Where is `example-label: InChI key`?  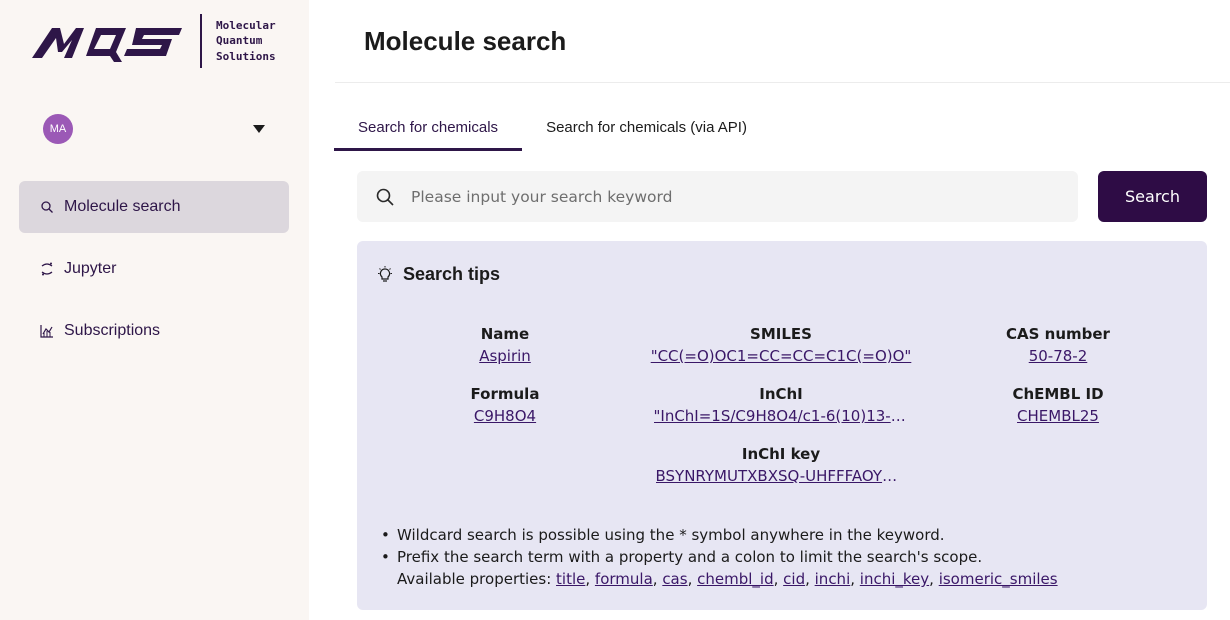
example-label: InChI key is located at coordinates (781, 454).